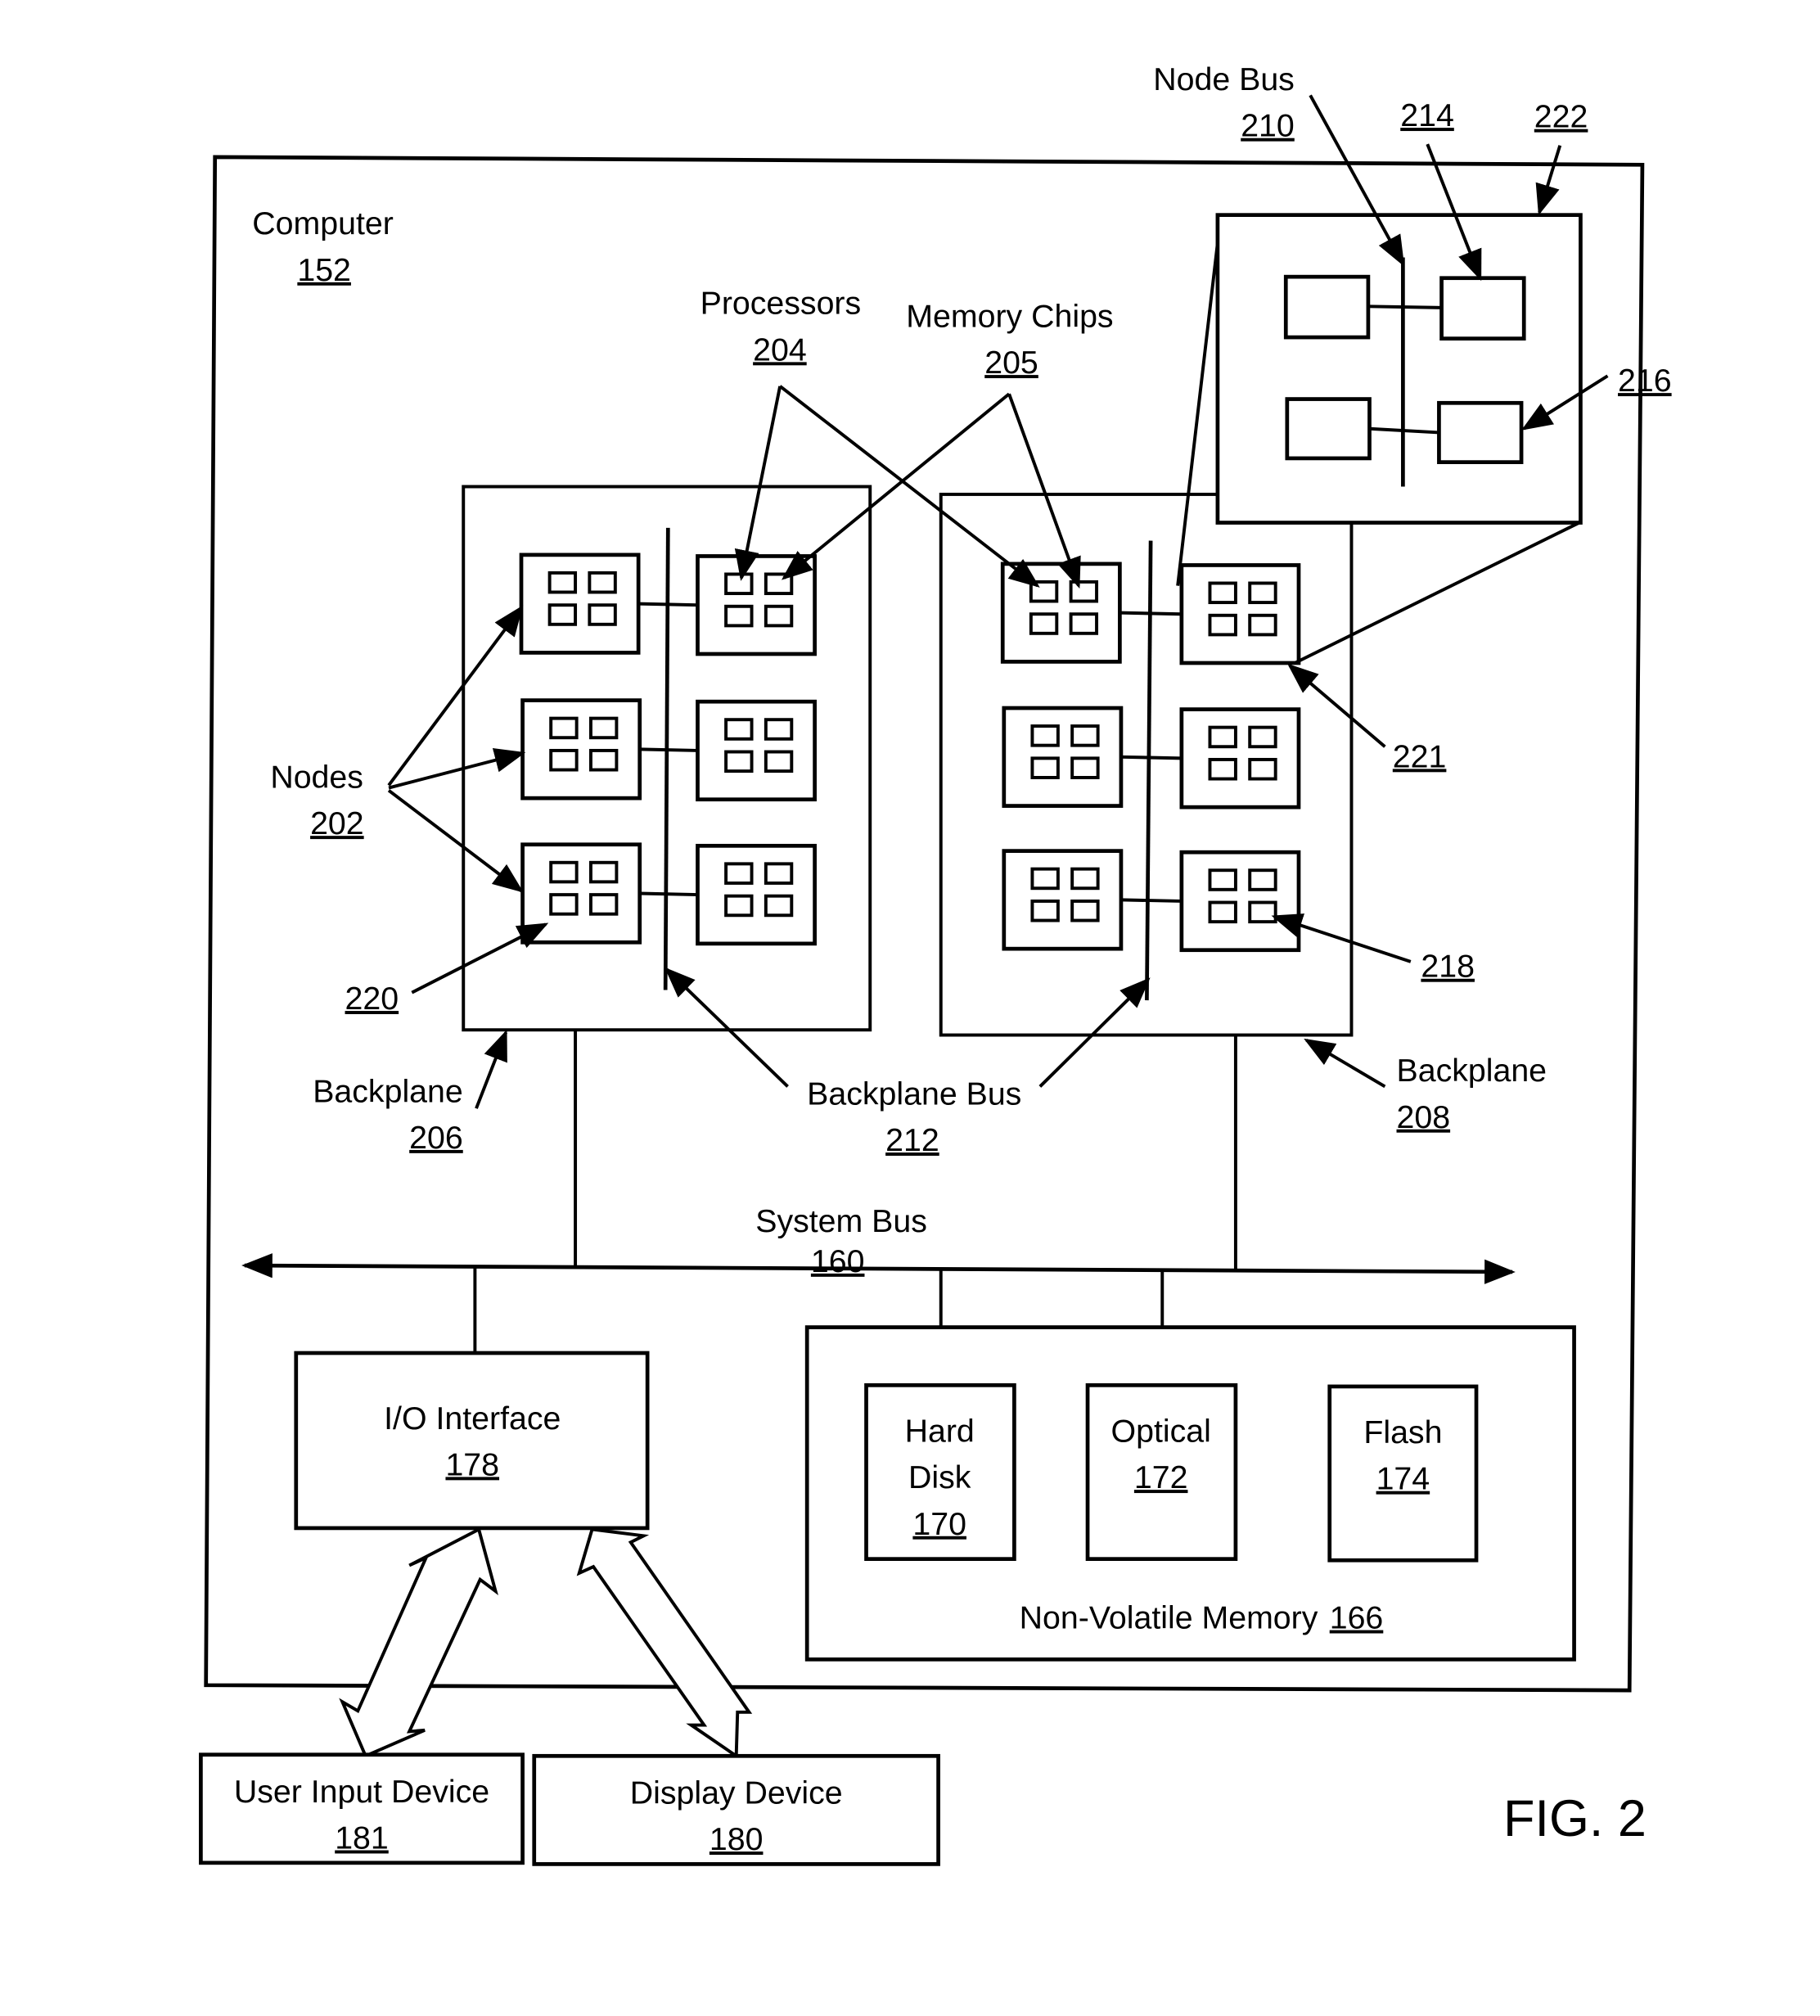 The height and width of the screenshot is (2016, 1820). I want to click on ref-218: 218, so click(1448, 967).